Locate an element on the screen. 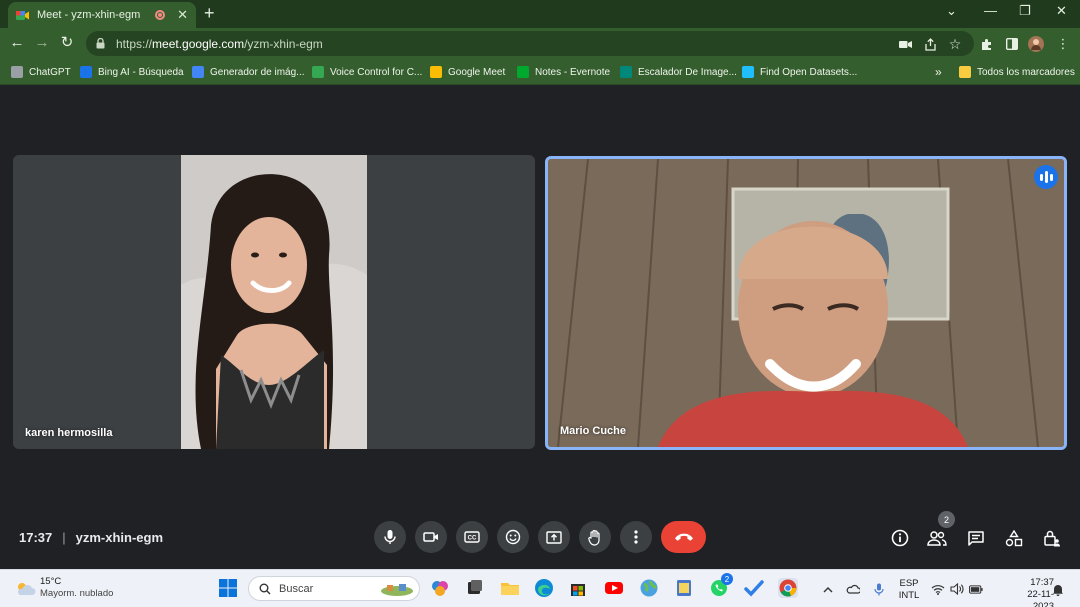 This screenshot has width=1080, height=607. keyboard-language-indicator: ESP INTL is located at coordinates (909, 590).